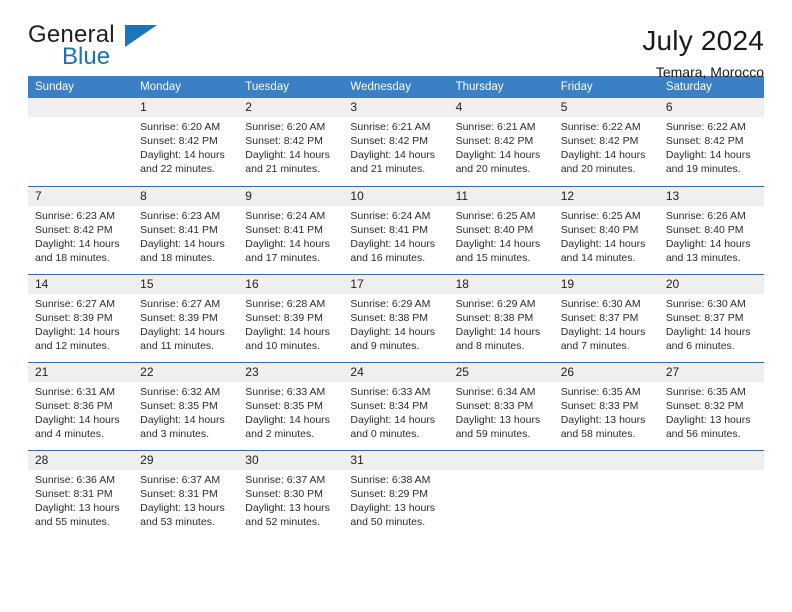  I want to click on sunset-text: Sunset: 8:33 PM, so click(494, 405).